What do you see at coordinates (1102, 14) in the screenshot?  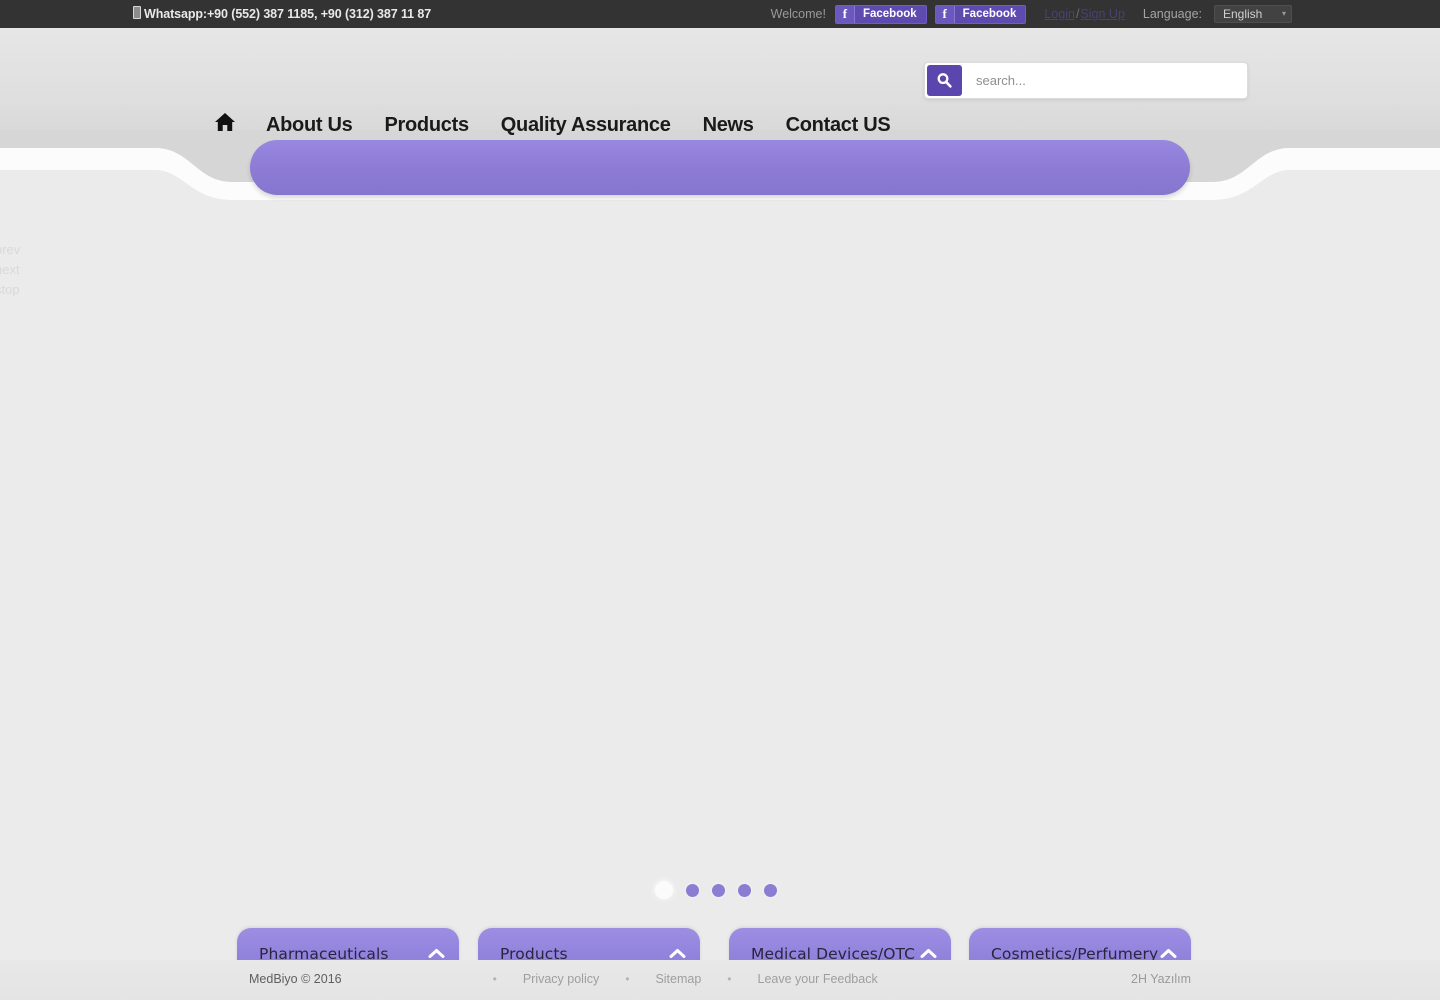 I see `signup-link: Sign Up` at bounding box center [1102, 14].